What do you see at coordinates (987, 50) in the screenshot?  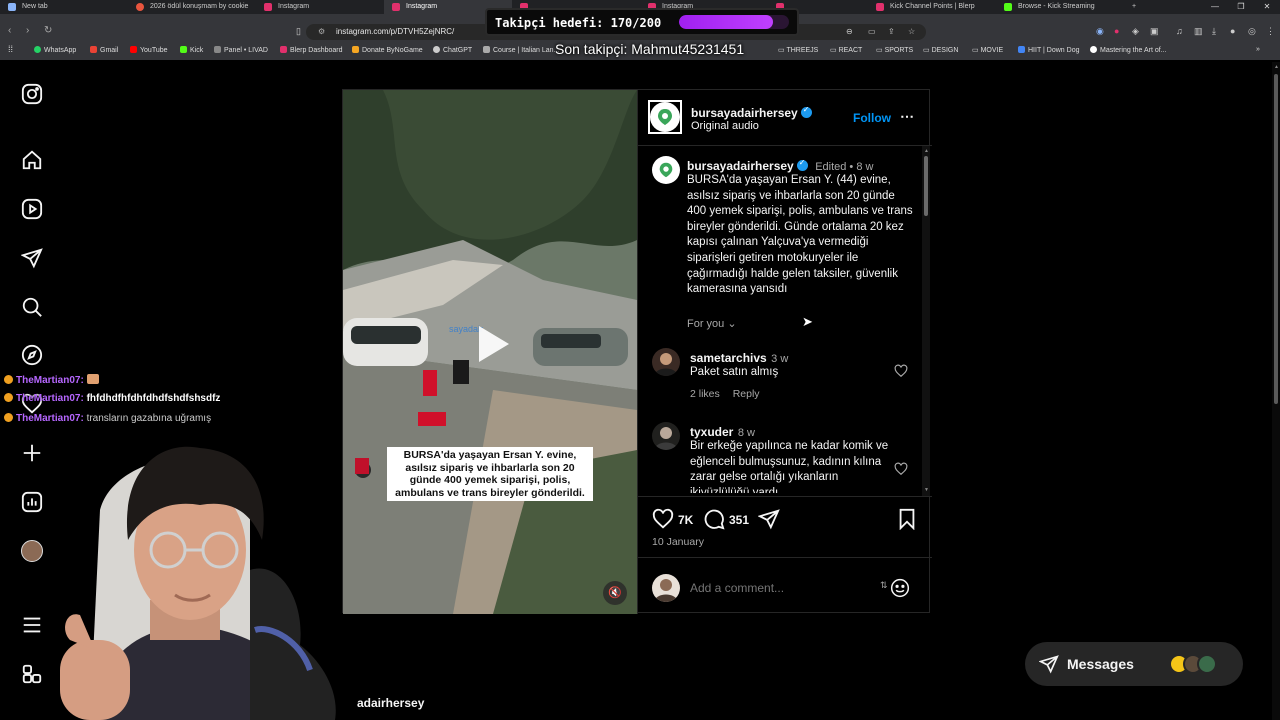 I see `bookmark-folder: ▭ MOVIE` at bounding box center [987, 50].